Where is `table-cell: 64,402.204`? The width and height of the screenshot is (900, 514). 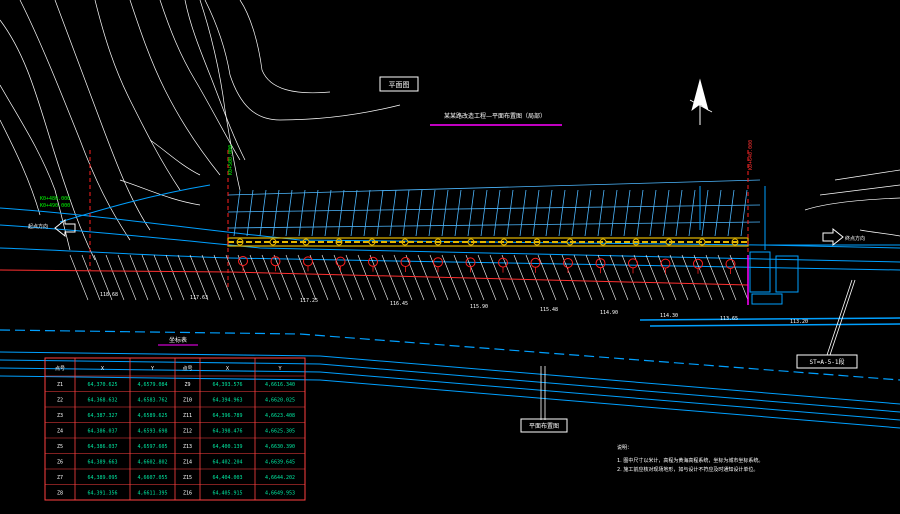
table-cell: 64,402.204 is located at coordinates (227, 463).